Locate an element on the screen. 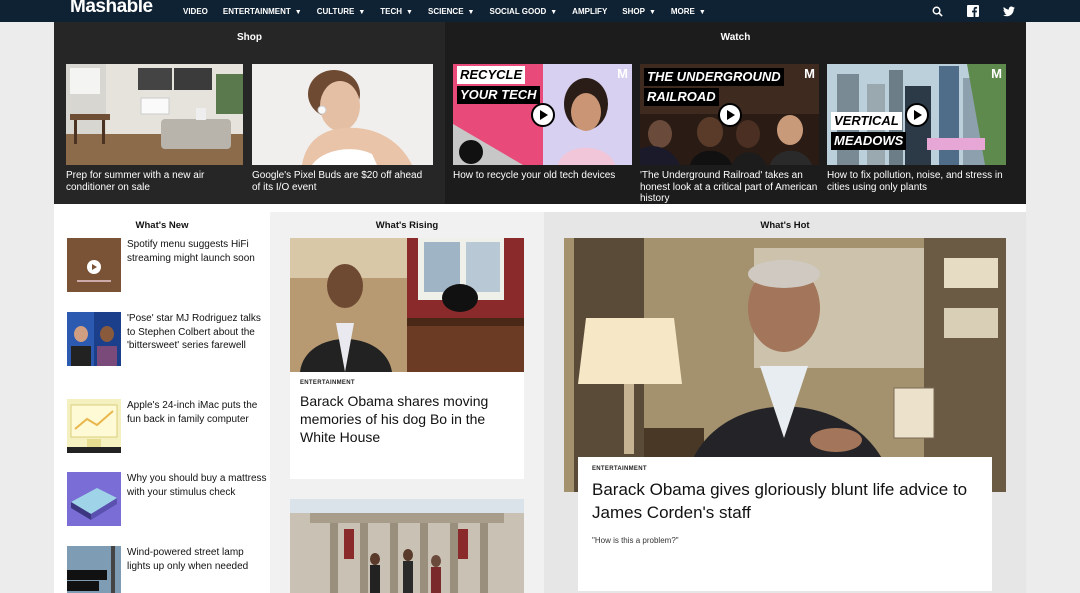  search-icon is located at coordinates (937, 11).